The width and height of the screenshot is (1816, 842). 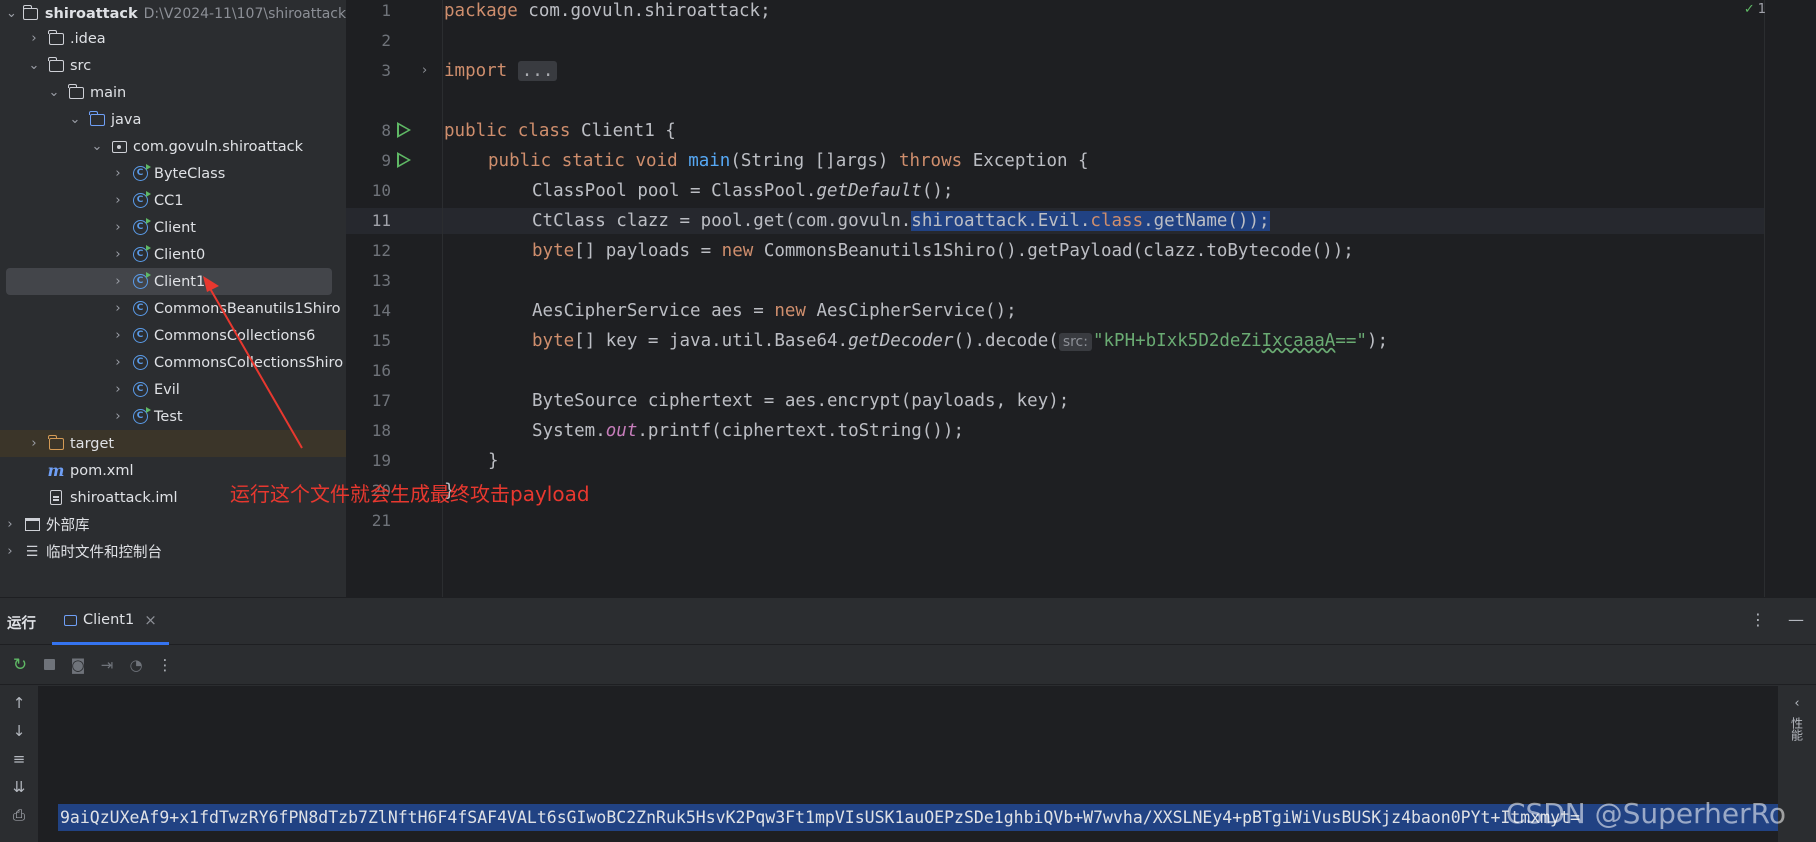 I want to click on rerun-icon: ↻, so click(x=20, y=665).